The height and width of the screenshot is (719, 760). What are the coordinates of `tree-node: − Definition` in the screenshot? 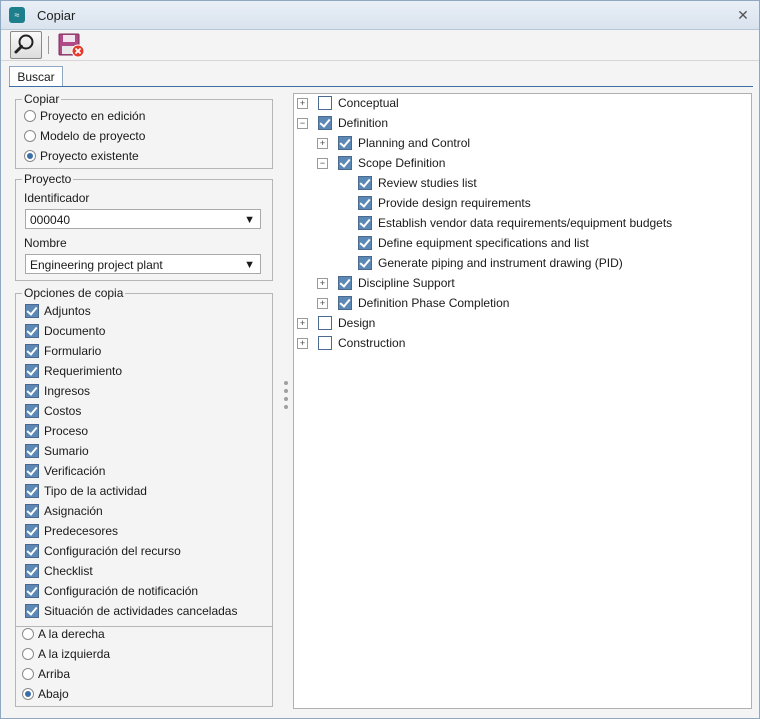 It's located at (342, 123).